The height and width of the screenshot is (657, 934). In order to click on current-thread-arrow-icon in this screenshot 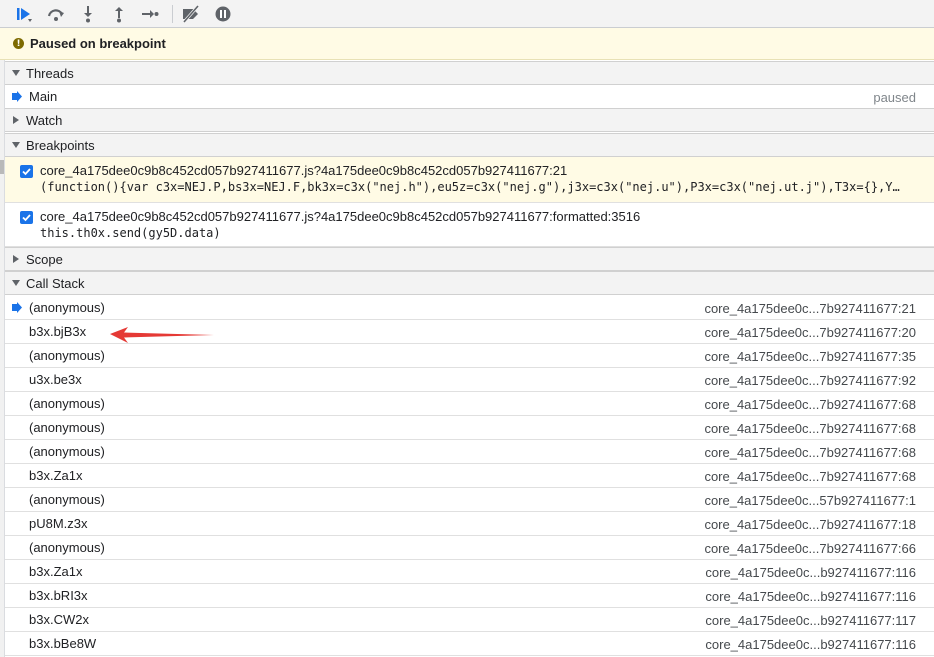, I will do `click(17, 96)`.